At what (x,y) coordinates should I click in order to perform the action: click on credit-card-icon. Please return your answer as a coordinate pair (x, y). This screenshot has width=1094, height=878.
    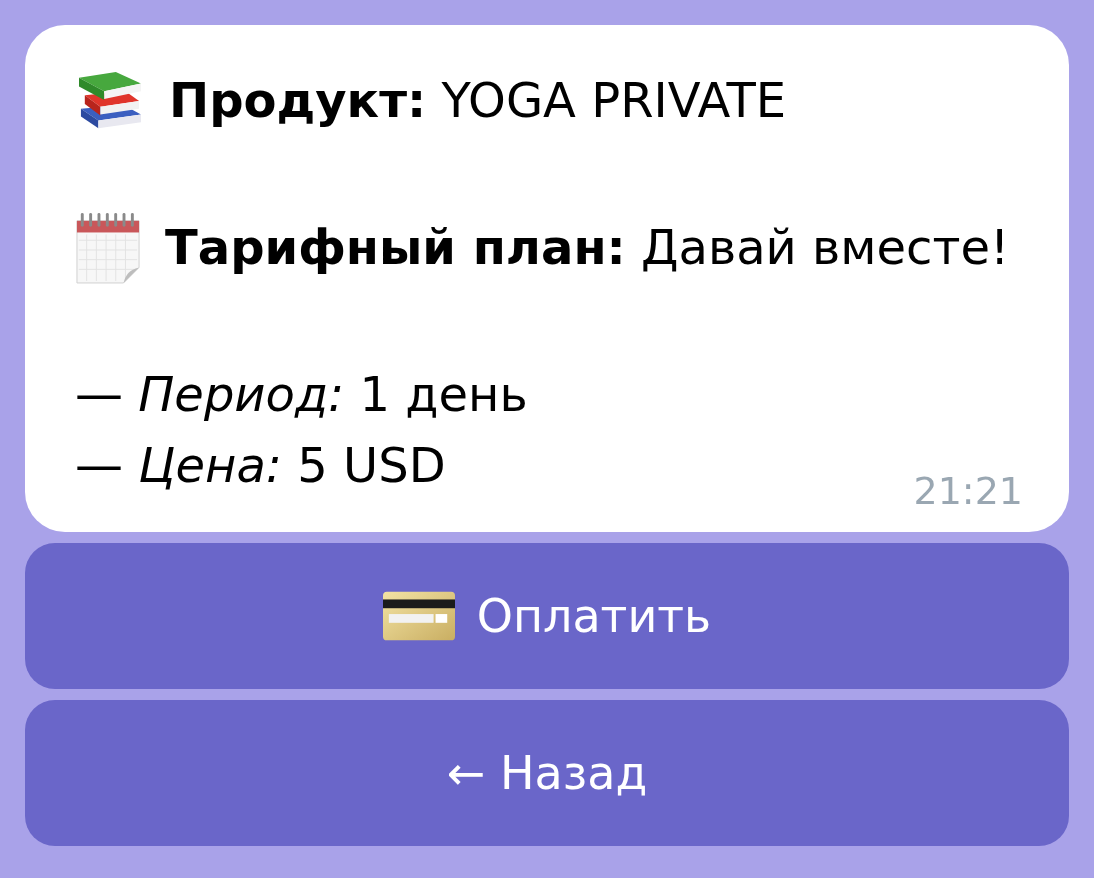
    Looking at the image, I should click on (418, 616).